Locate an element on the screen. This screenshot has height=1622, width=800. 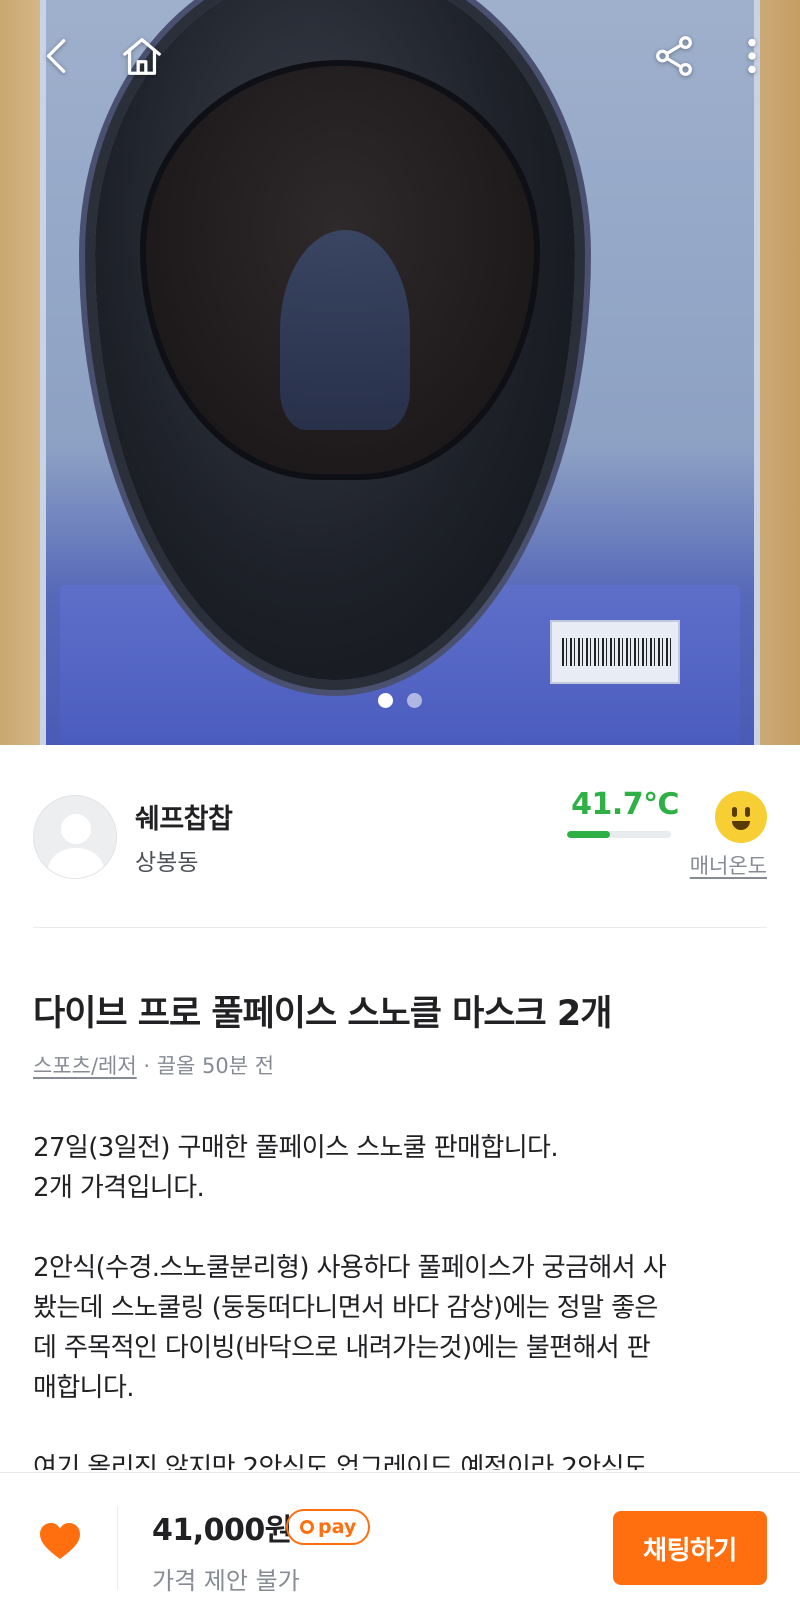
more-vertical-icon is located at coordinates (752, 56).